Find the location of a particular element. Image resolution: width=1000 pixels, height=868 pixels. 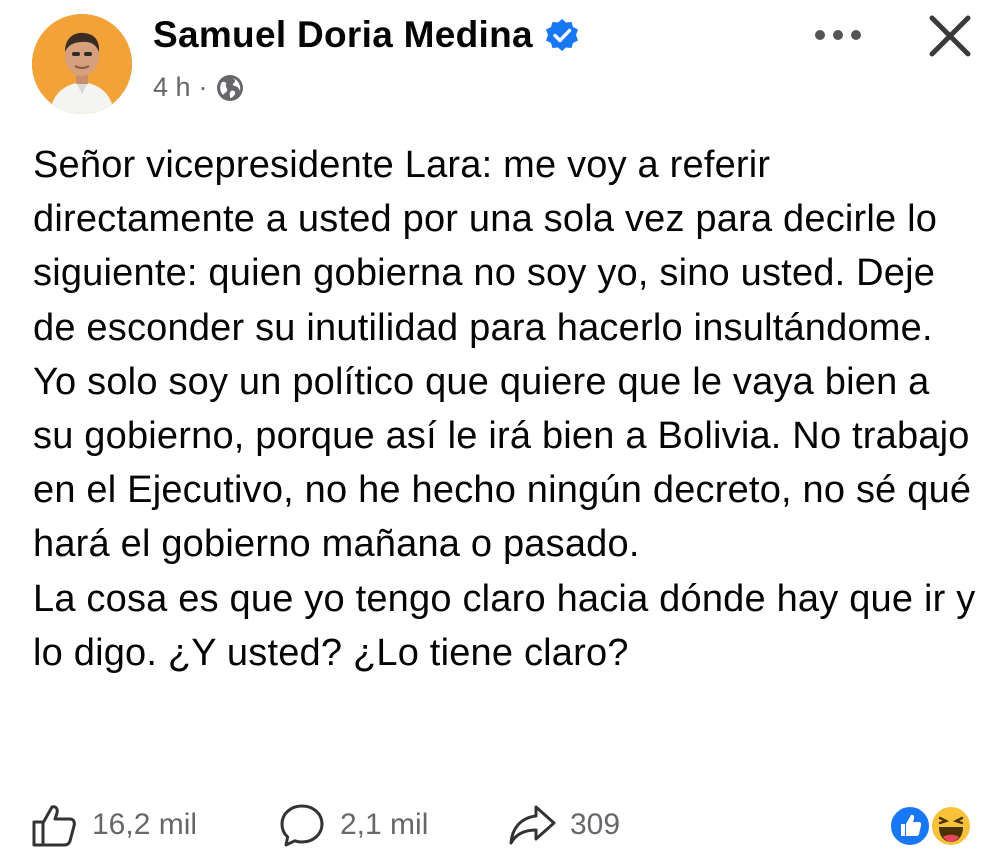

verified-badge-icon is located at coordinates (561, 35).